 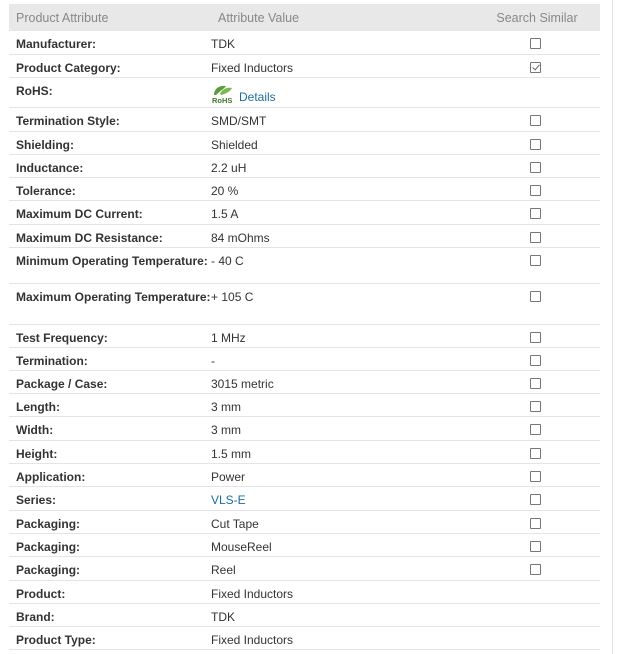 I want to click on search-similar-checkbox-manufacturer, so click(x=535, y=43).